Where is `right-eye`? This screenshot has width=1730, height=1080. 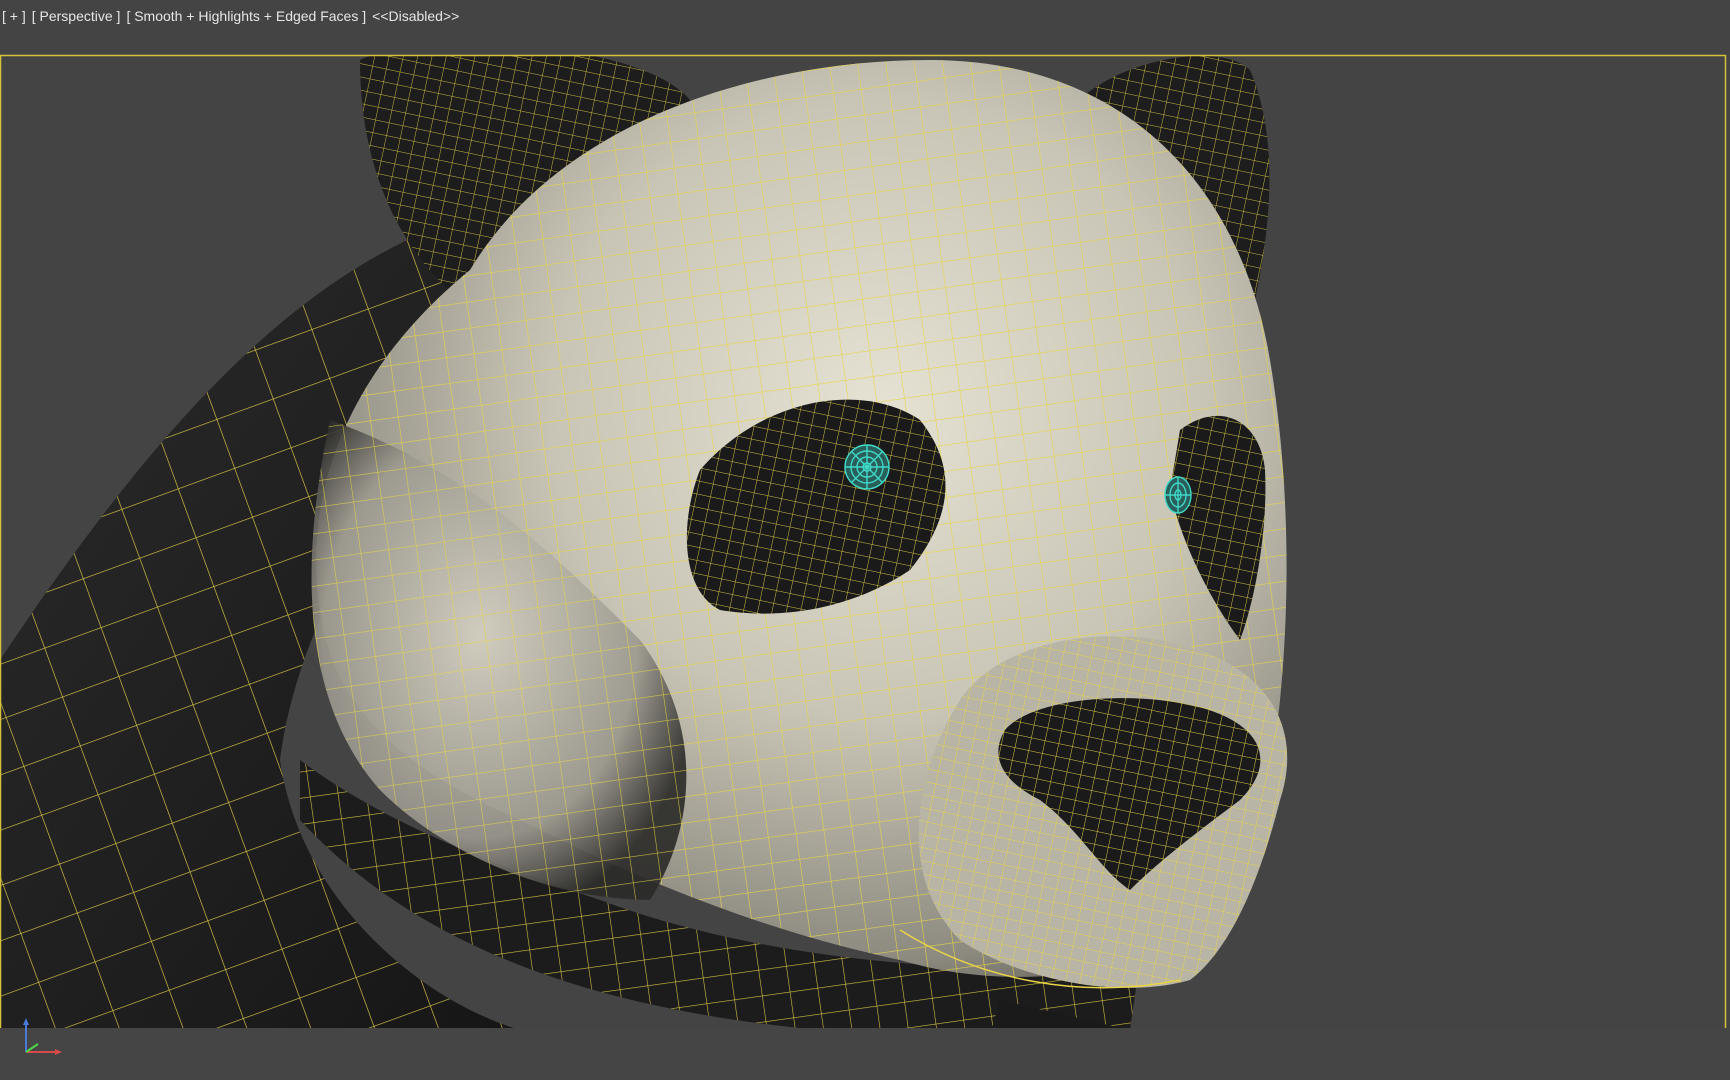
right-eye is located at coordinates (1178, 495).